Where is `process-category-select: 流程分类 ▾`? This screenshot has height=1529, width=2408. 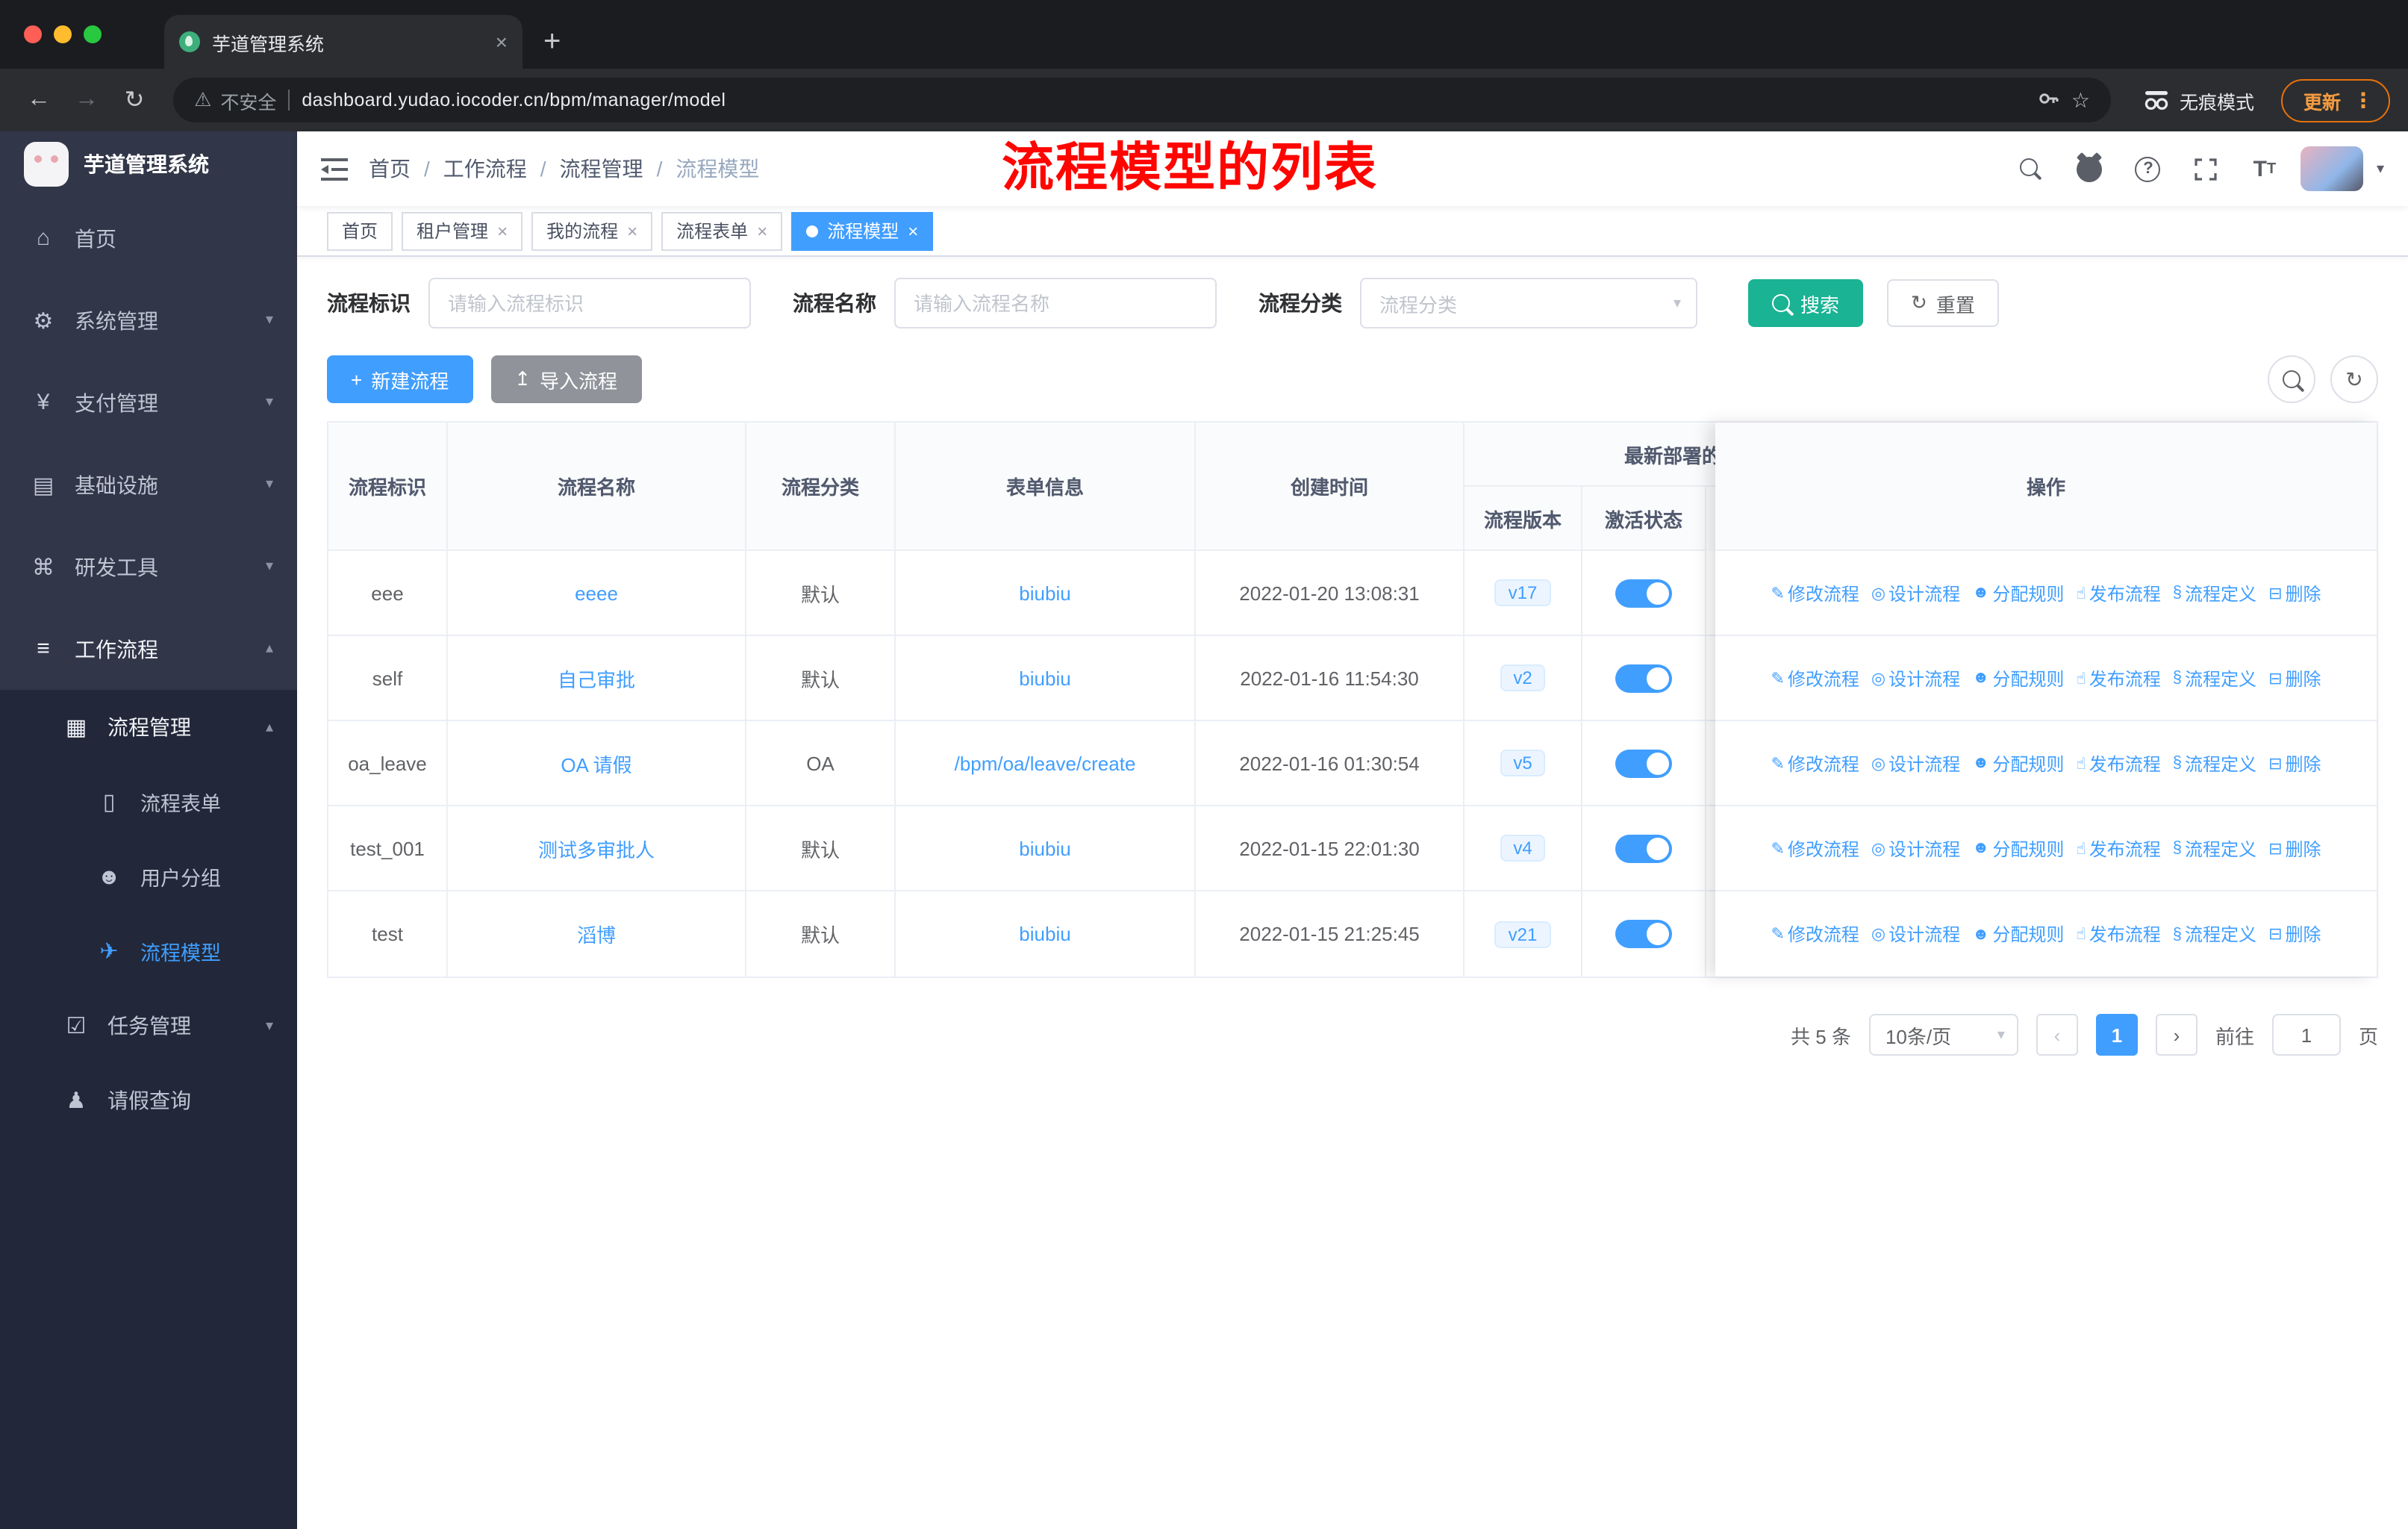
process-category-select: 流程分类 ▾ is located at coordinates (1528, 303).